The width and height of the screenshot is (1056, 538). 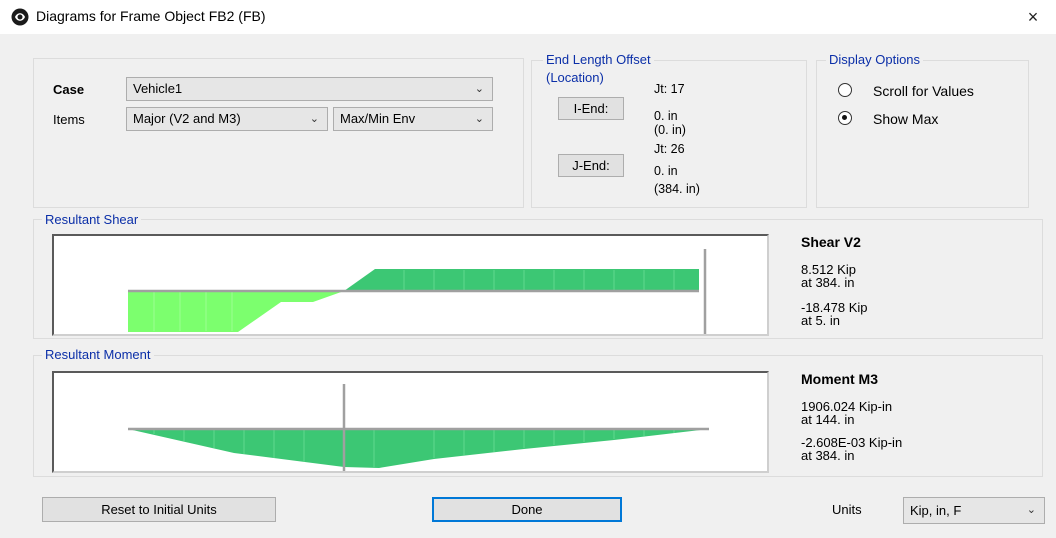 What do you see at coordinates (528, 17) in the screenshot?
I see `title-bar: Diagrams for Frame Object FB2 (FB) ×` at bounding box center [528, 17].